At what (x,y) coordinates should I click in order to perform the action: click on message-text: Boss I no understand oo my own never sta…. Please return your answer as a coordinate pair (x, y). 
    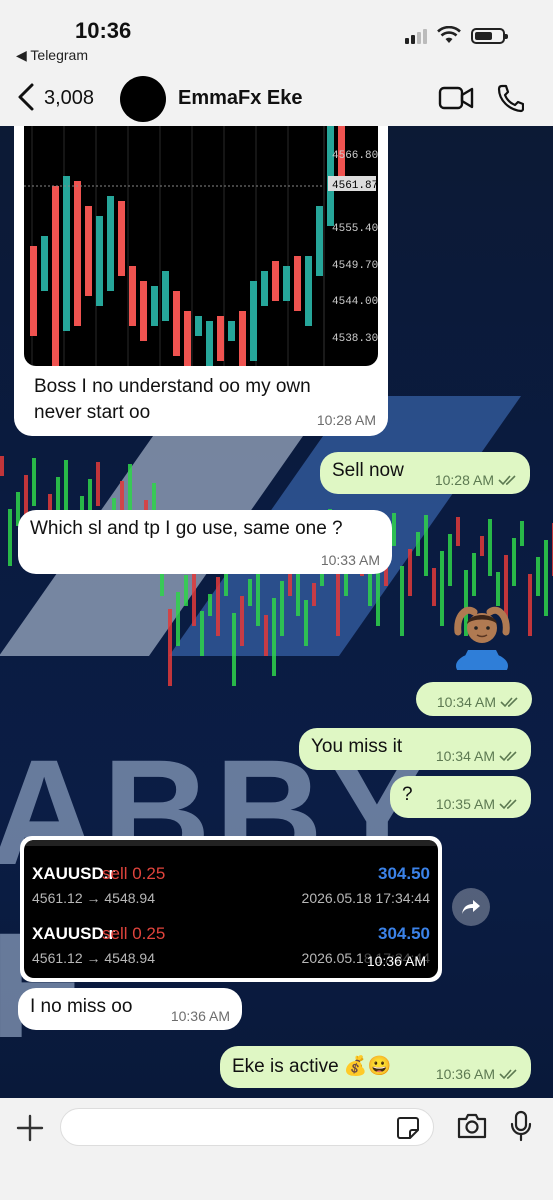
    Looking at the image, I should click on (172, 400).